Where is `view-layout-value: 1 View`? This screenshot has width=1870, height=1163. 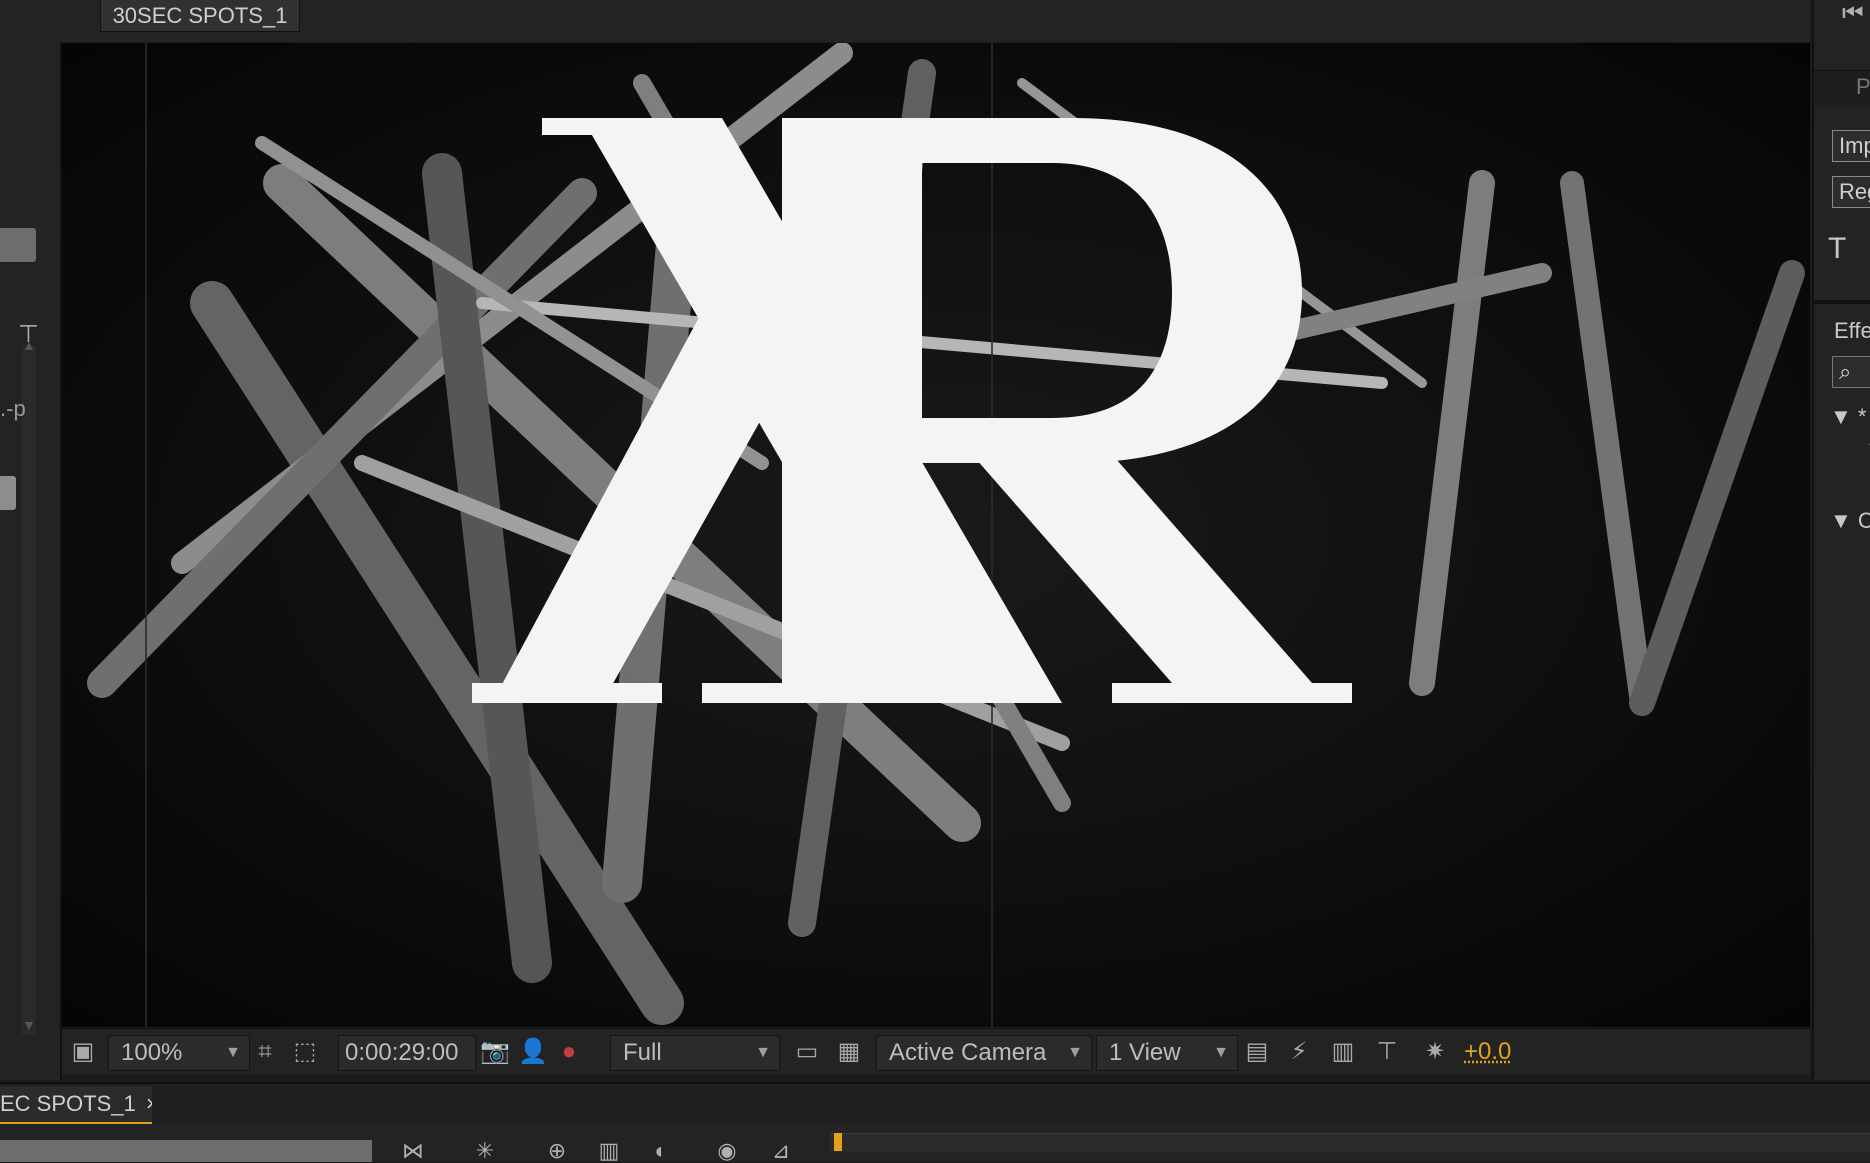
view-layout-value: 1 View is located at coordinates (1145, 1052).